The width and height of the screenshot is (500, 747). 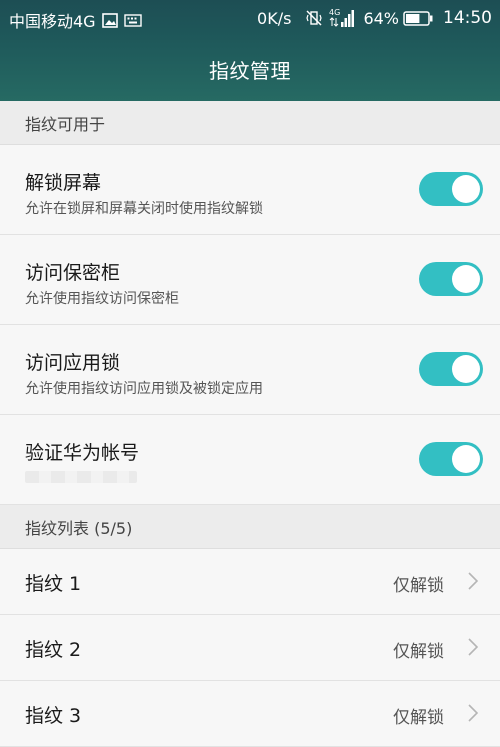 I want to click on usage-section-header: 指纹可用于, so click(x=250, y=123).